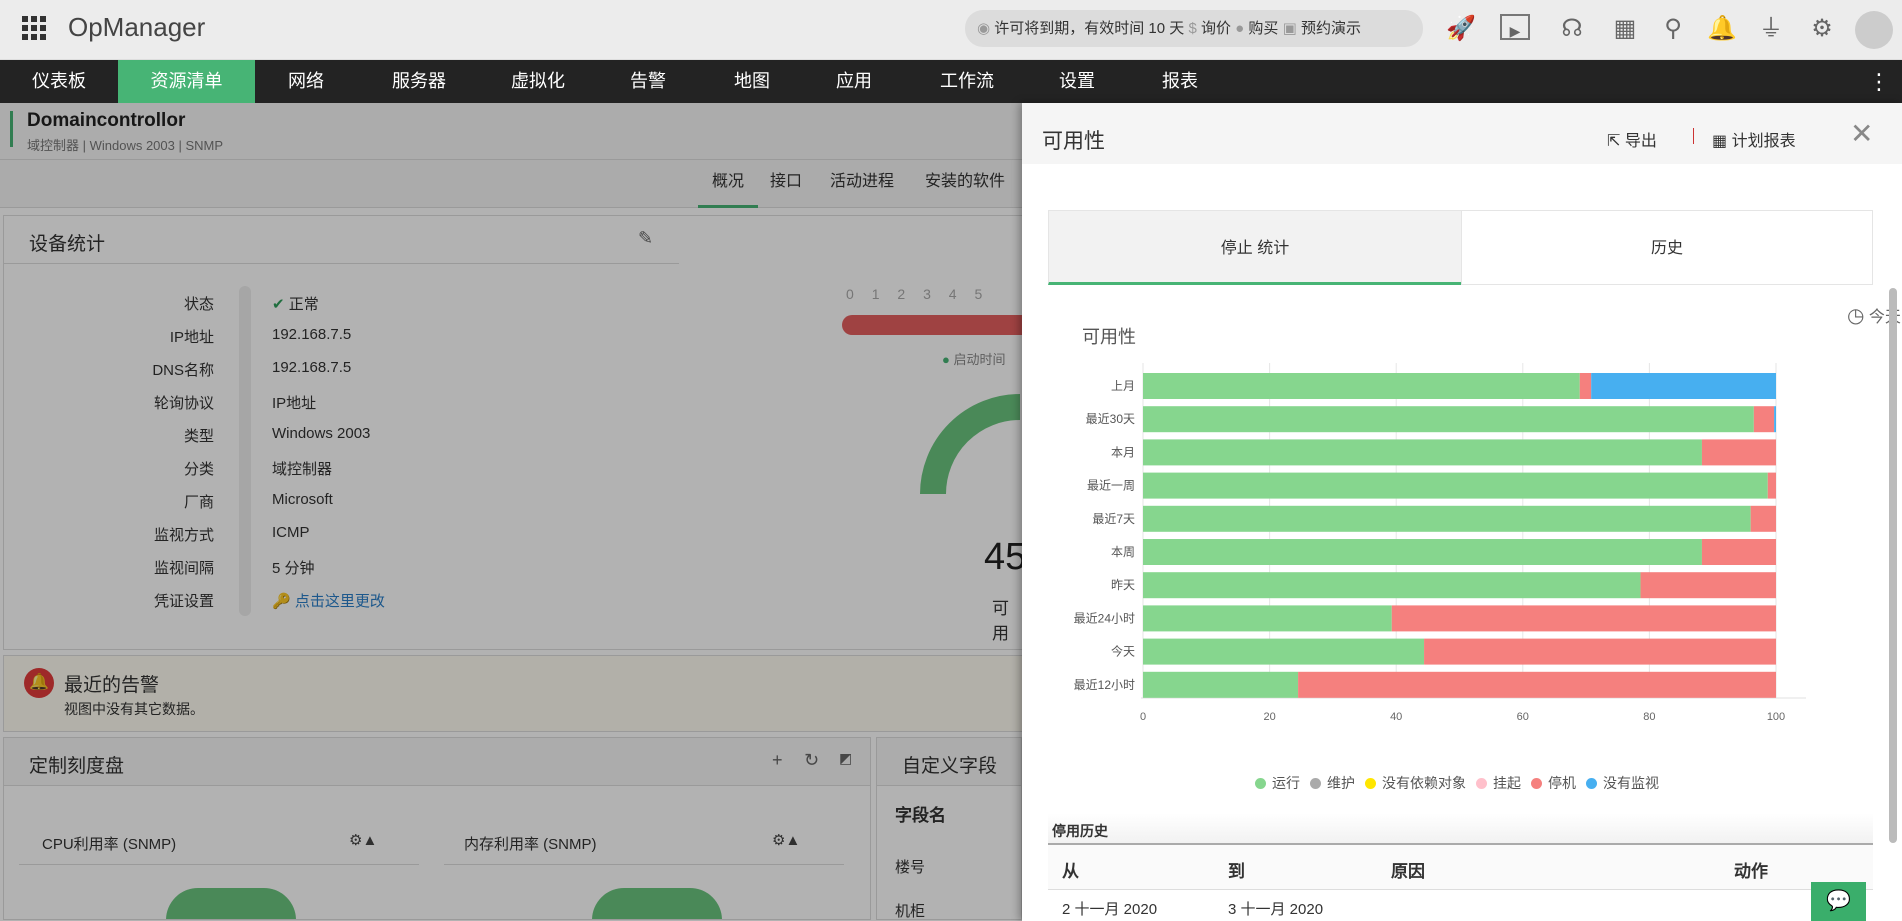  I want to click on legend-item: 没有依赖对象, so click(1415, 783).